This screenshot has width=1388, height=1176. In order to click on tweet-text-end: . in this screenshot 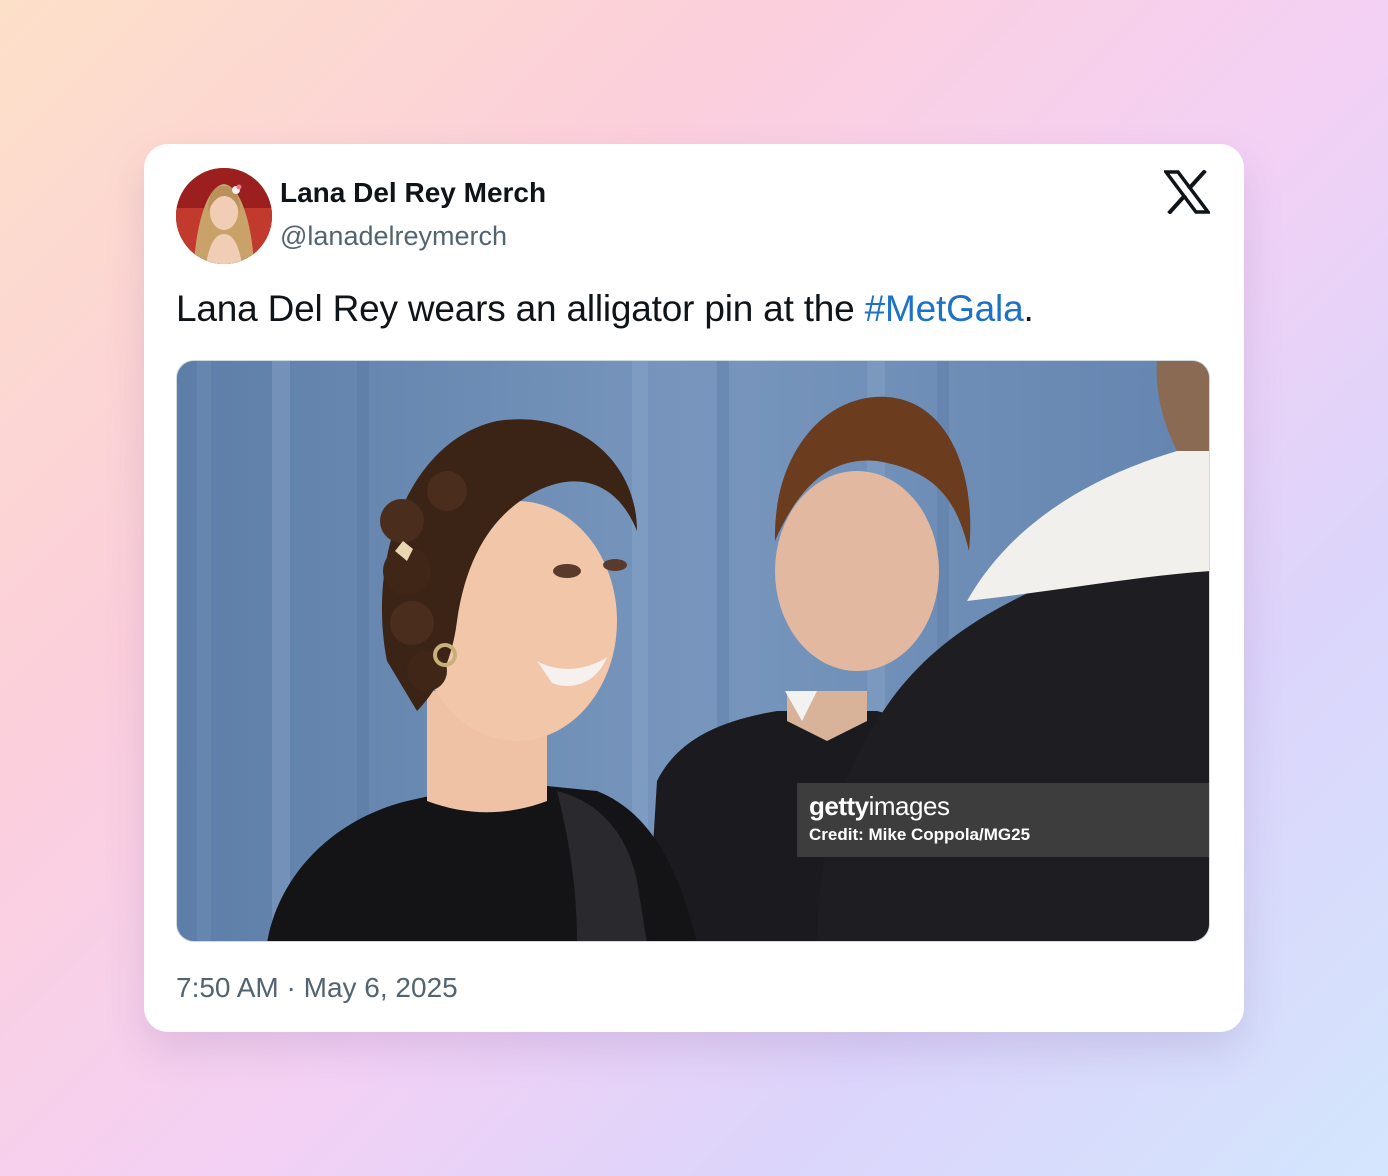, I will do `click(1028, 308)`.